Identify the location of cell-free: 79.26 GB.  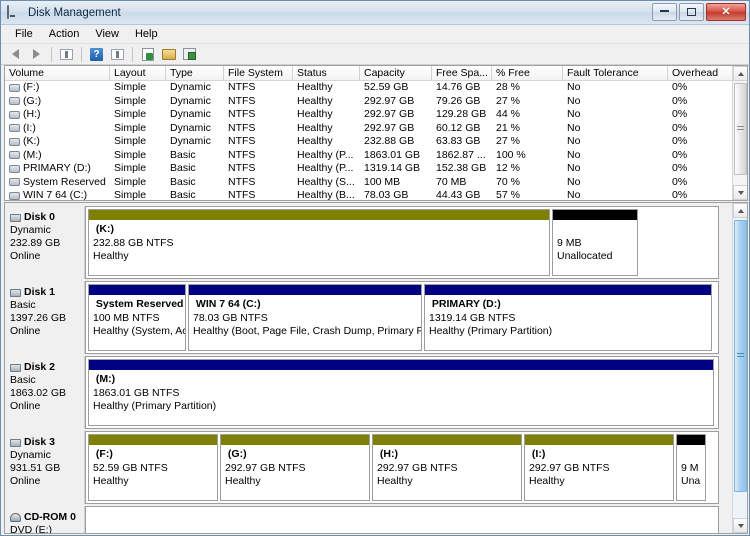
(458, 100).